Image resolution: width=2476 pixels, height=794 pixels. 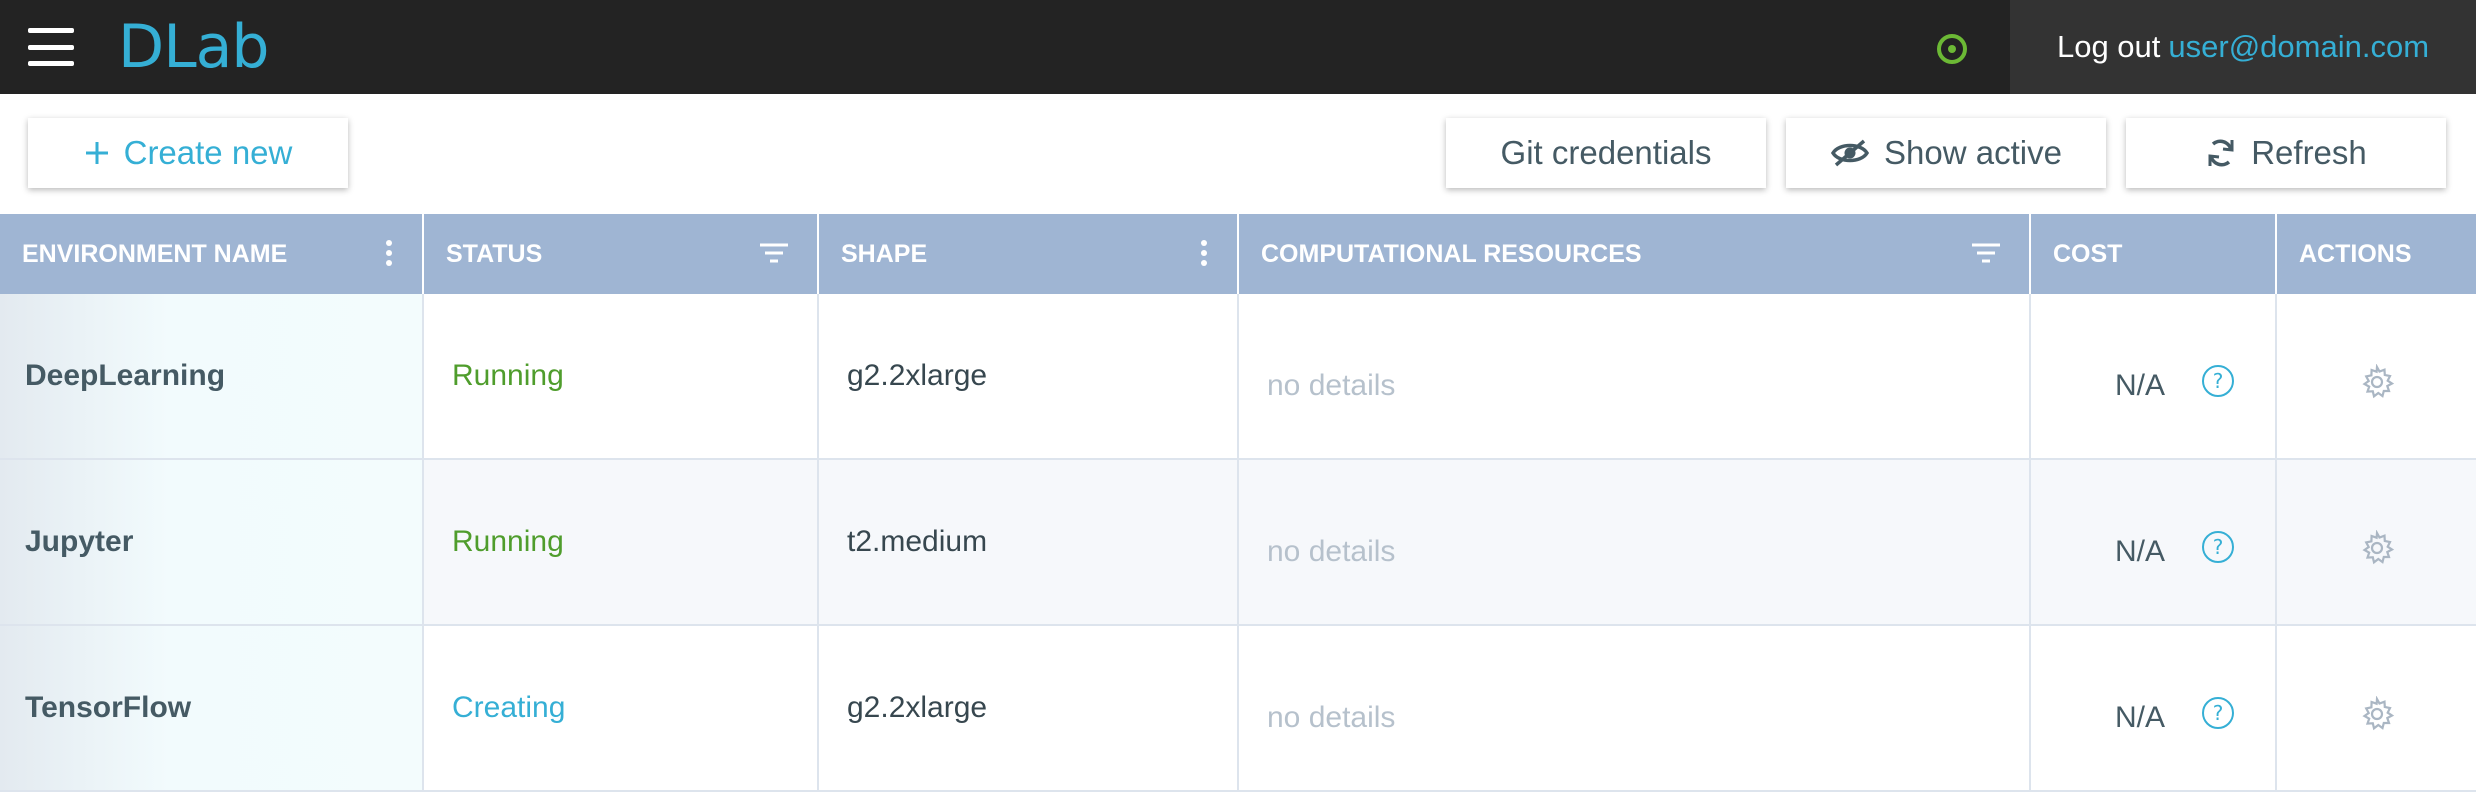 What do you see at coordinates (2299, 46) in the screenshot?
I see `user-email: user@domain.com` at bounding box center [2299, 46].